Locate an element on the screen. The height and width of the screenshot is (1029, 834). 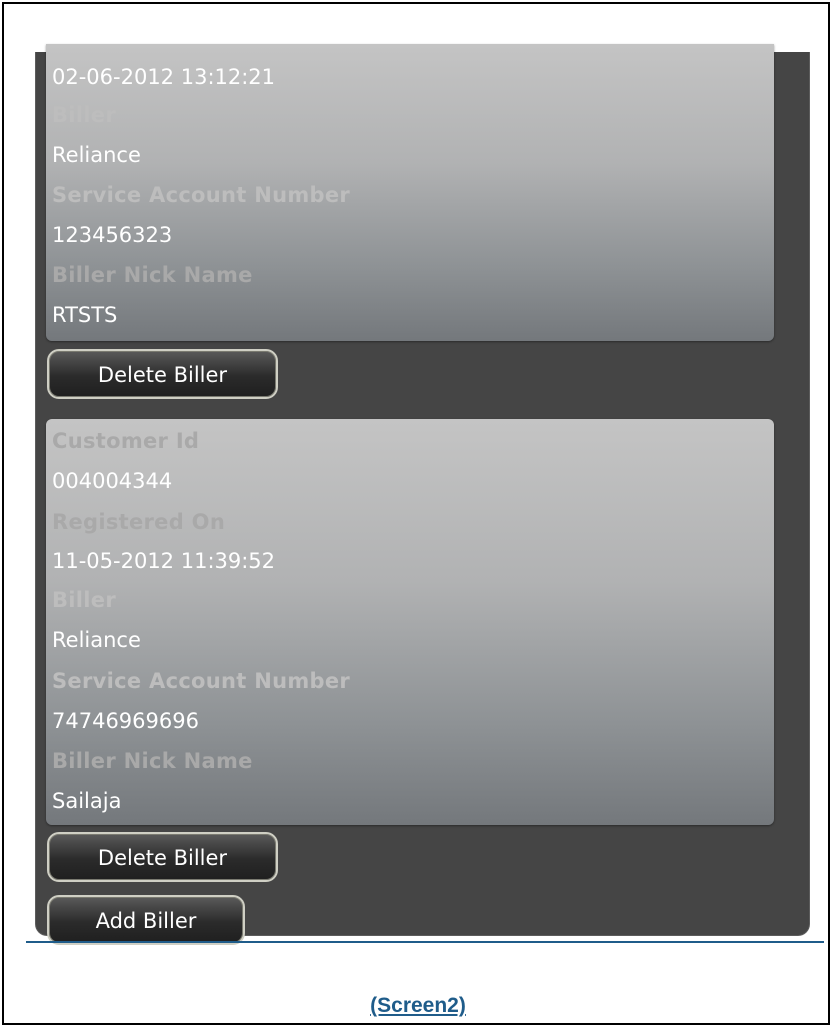
customer-id-label: Customer Id is located at coordinates (126, 441).